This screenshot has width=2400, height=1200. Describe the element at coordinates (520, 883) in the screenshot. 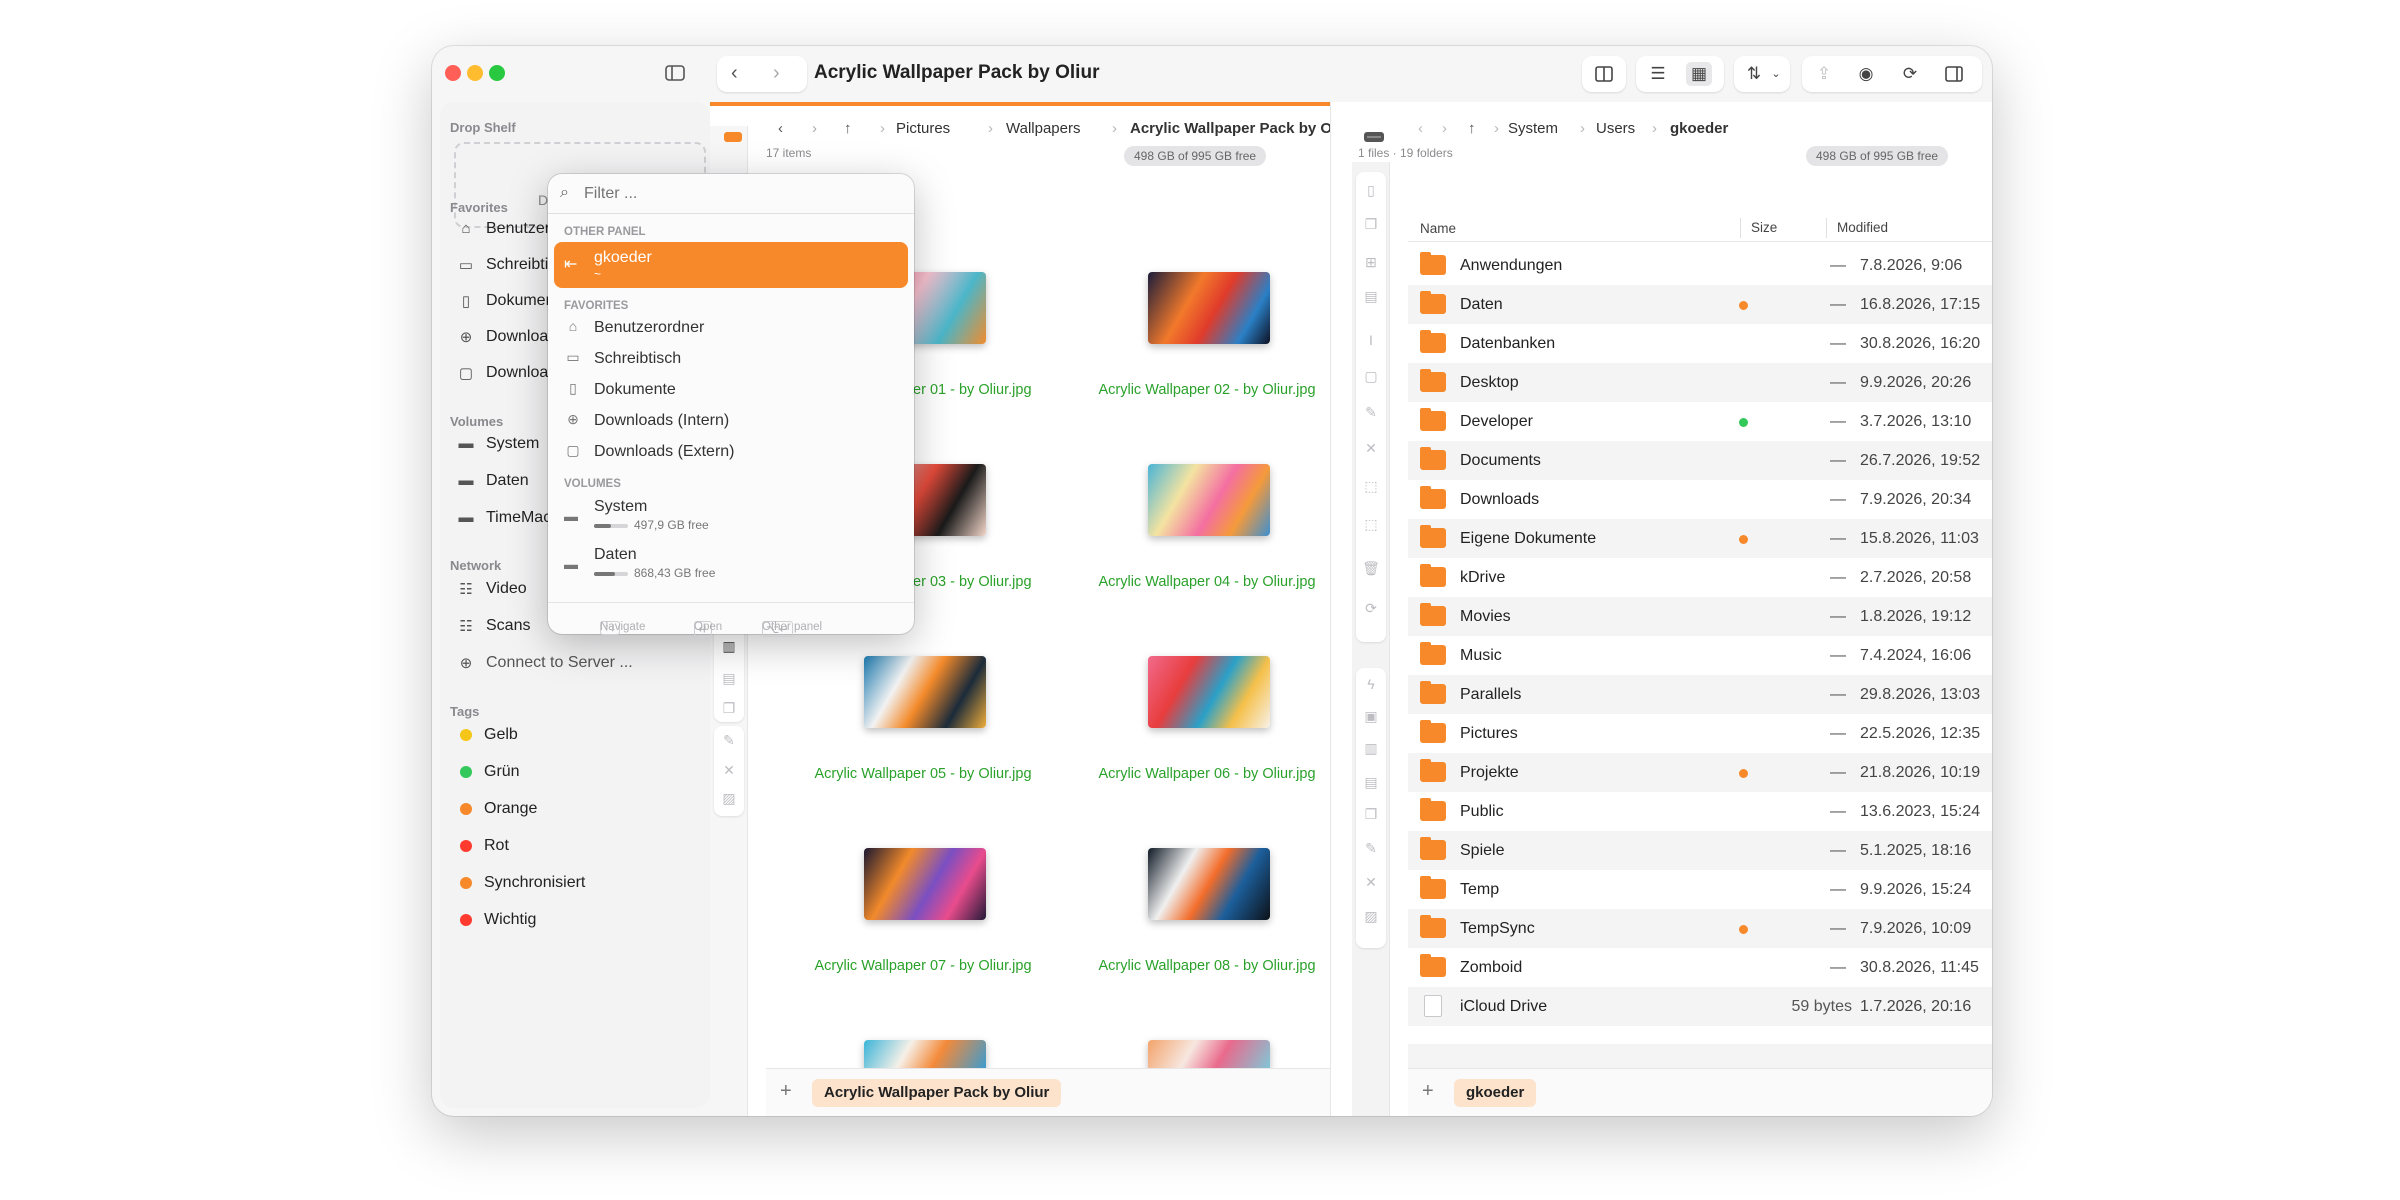

I see `tag-synchronisiert: Synchronisiert` at that location.